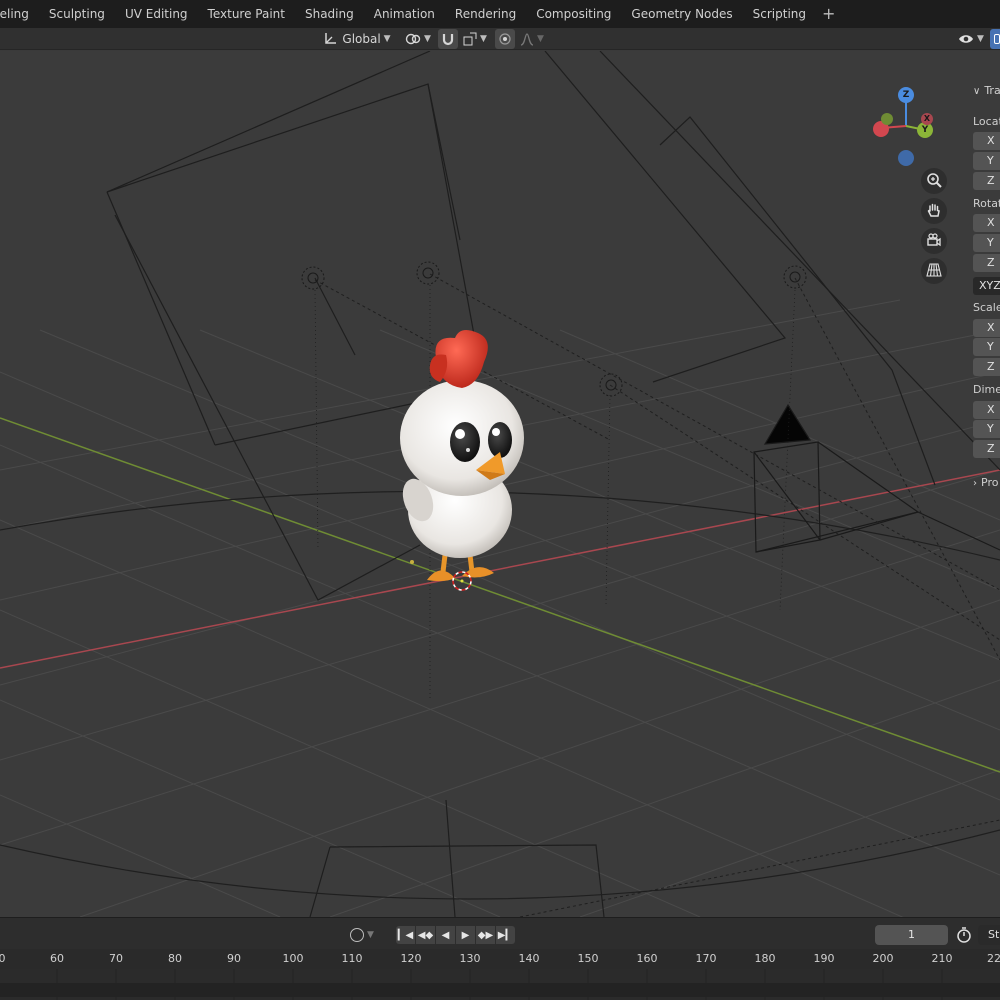 The width and height of the screenshot is (1000, 1000). Describe the element at coordinates (588, 958) in the screenshot. I see `ruler-tick: 150` at that location.